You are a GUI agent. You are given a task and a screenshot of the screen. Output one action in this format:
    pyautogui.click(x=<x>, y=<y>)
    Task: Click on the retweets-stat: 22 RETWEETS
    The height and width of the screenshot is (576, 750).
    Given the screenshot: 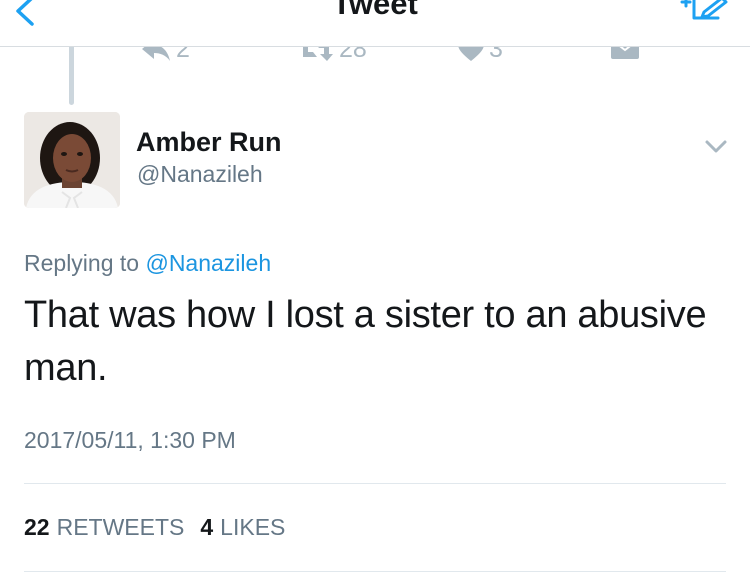 What is the action you would take?
    pyautogui.click(x=104, y=527)
    